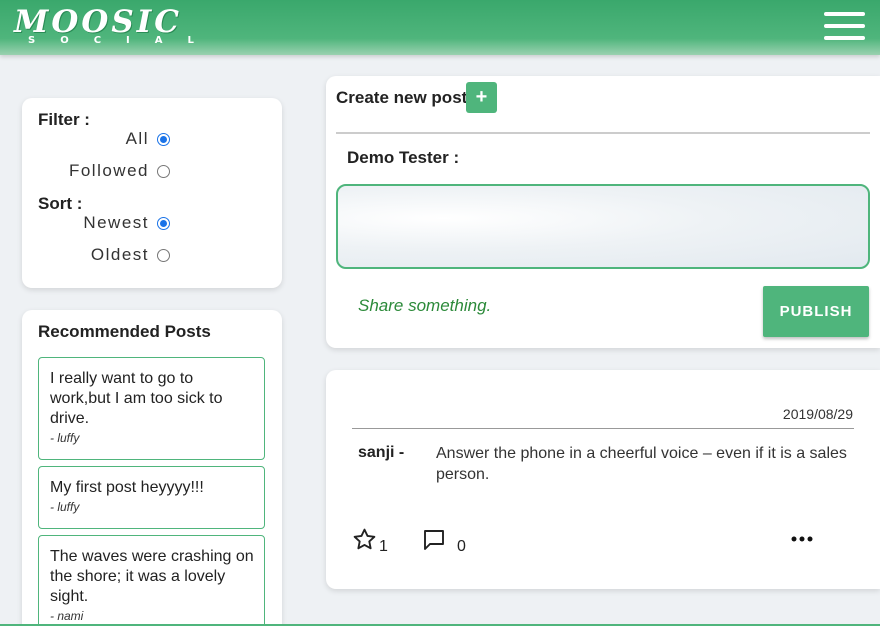 The height and width of the screenshot is (626, 880). Describe the element at coordinates (123, 40) in the screenshot. I see `logo-subtitle: SOCIAL` at that location.